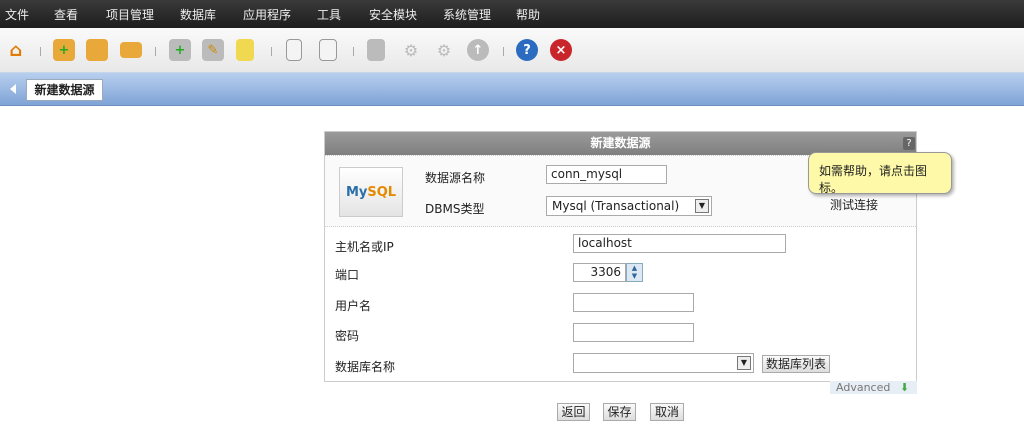 This screenshot has height=448, width=1024. What do you see at coordinates (561, 50) in the screenshot?
I see `close-icon: ×` at bounding box center [561, 50].